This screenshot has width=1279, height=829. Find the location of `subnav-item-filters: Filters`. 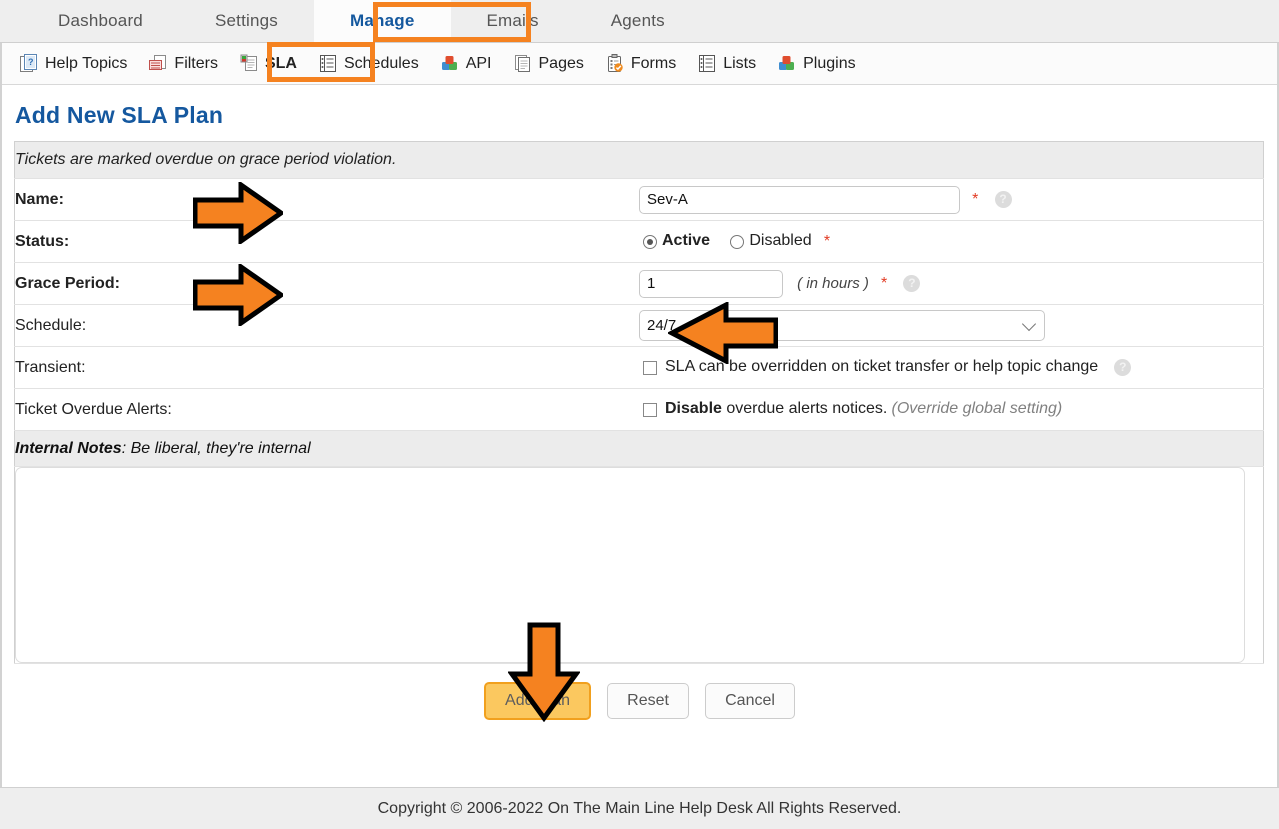

subnav-item-filters: Filters is located at coordinates (183, 63).